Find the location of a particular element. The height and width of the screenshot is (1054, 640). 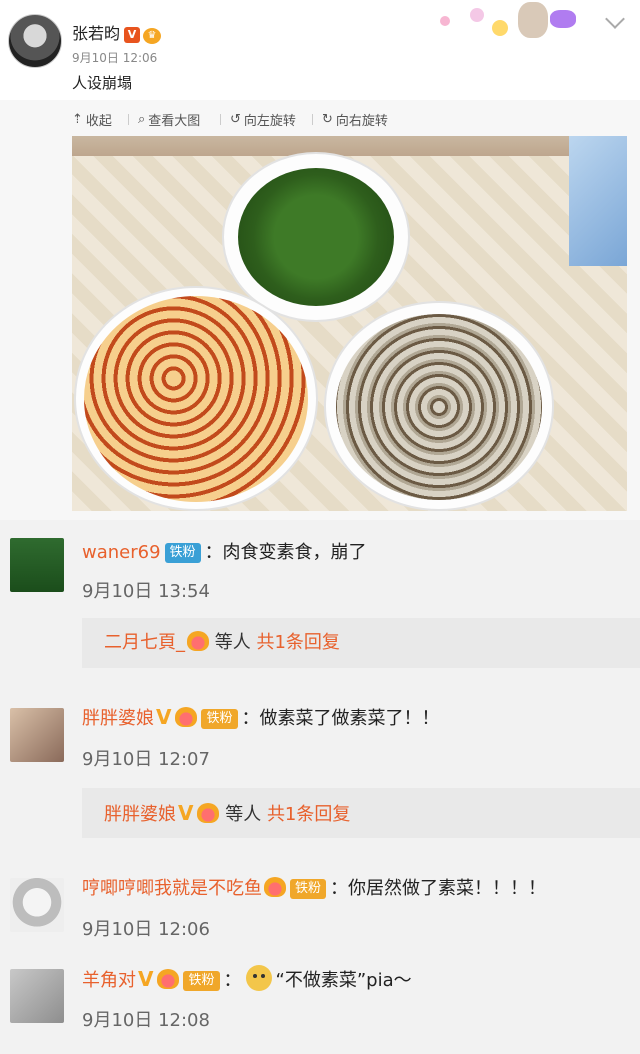

author-avatar is located at coordinates (35, 41).